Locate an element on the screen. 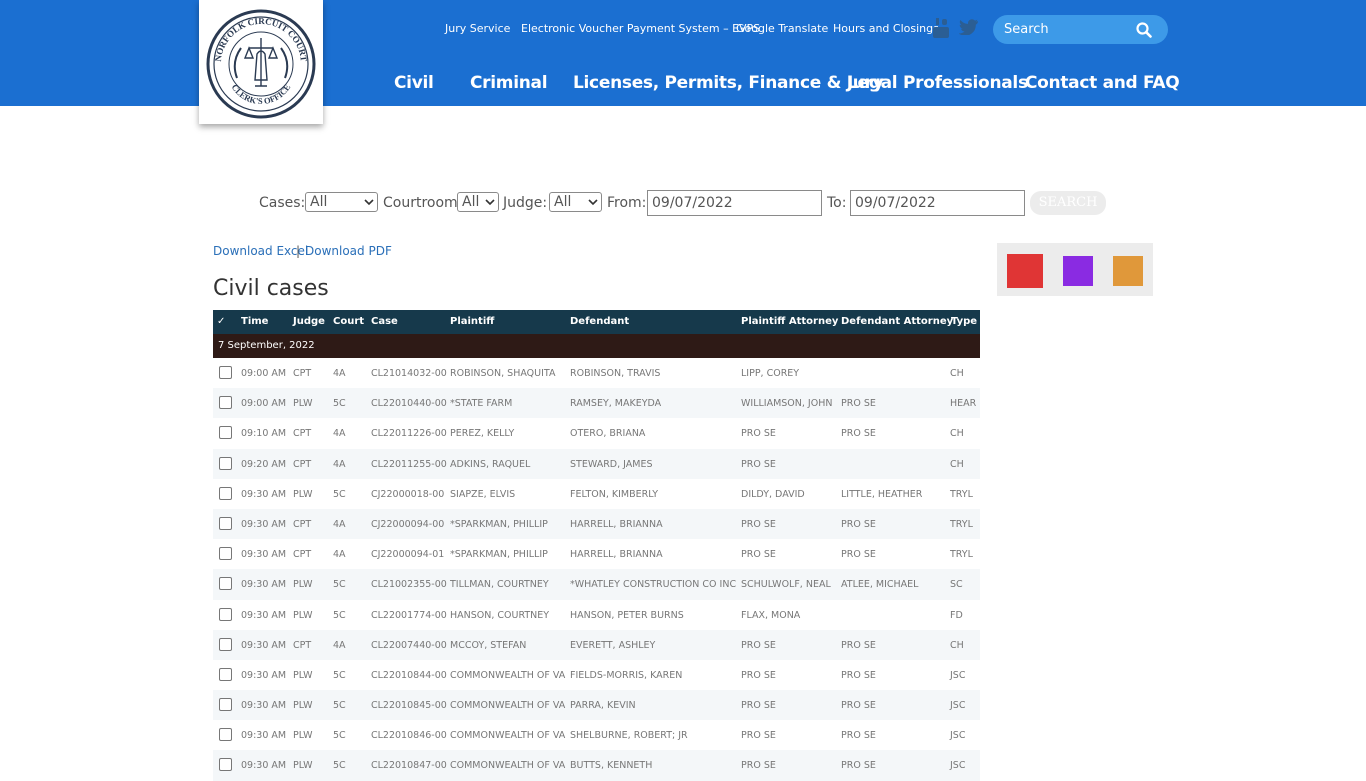 The height and width of the screenshot is (781, 1366). nav-criminal: Criminal is located at coordinates (509, 83).